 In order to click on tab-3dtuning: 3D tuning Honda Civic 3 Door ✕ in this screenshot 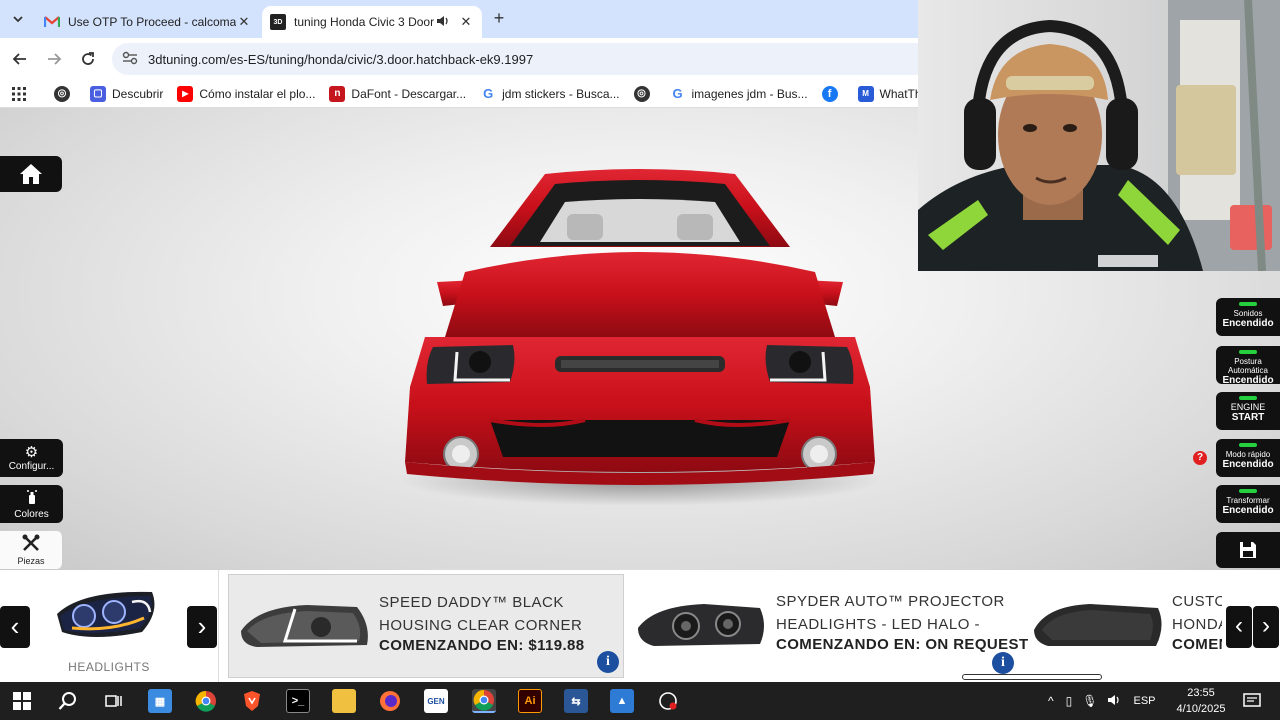, I will do `click(372, 22)`.